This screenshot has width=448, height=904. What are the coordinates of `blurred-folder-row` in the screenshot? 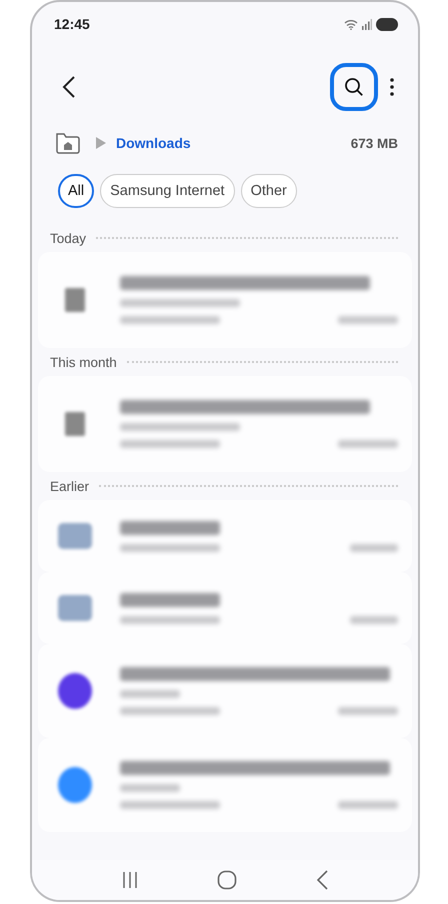 It's located at (225, 536).